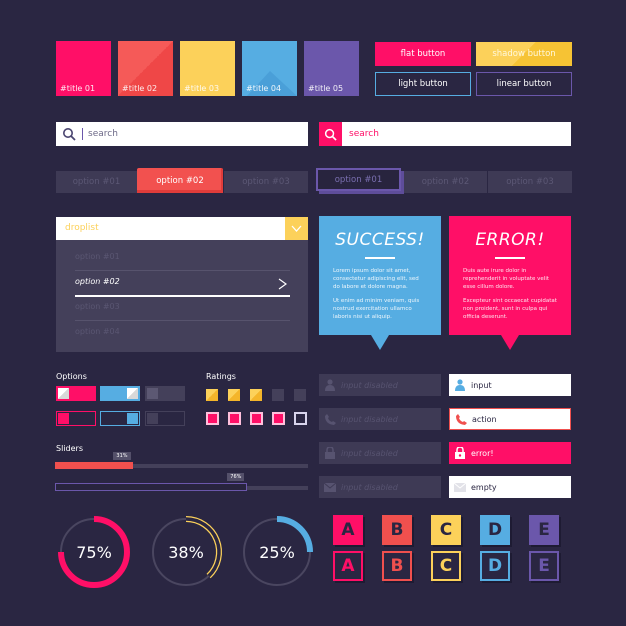  What do you see at coordinates (140, 88) in the screenshot?
I see `tile-label: #title 02` at bounding box center [140, 88].